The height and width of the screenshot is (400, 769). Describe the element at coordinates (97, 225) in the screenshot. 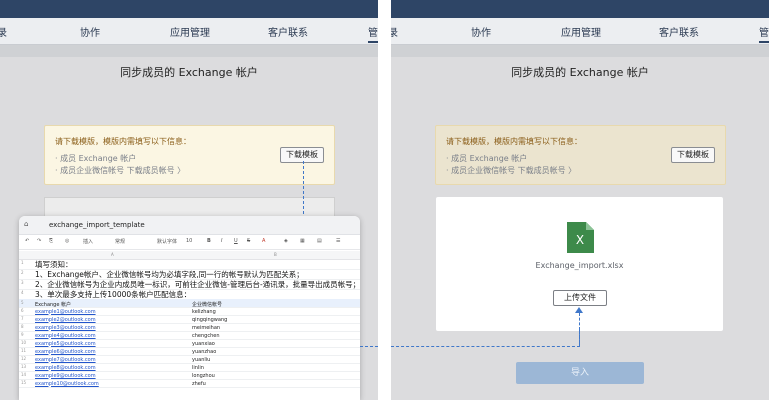

I see `sheet-title: exchange_import_template` at that location.